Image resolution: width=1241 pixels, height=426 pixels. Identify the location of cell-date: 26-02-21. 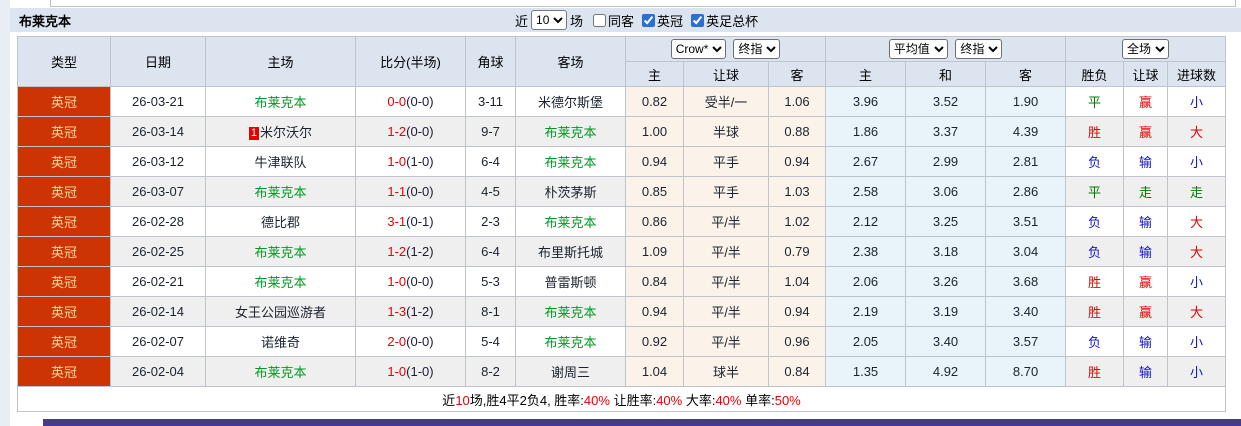
(158, 281).